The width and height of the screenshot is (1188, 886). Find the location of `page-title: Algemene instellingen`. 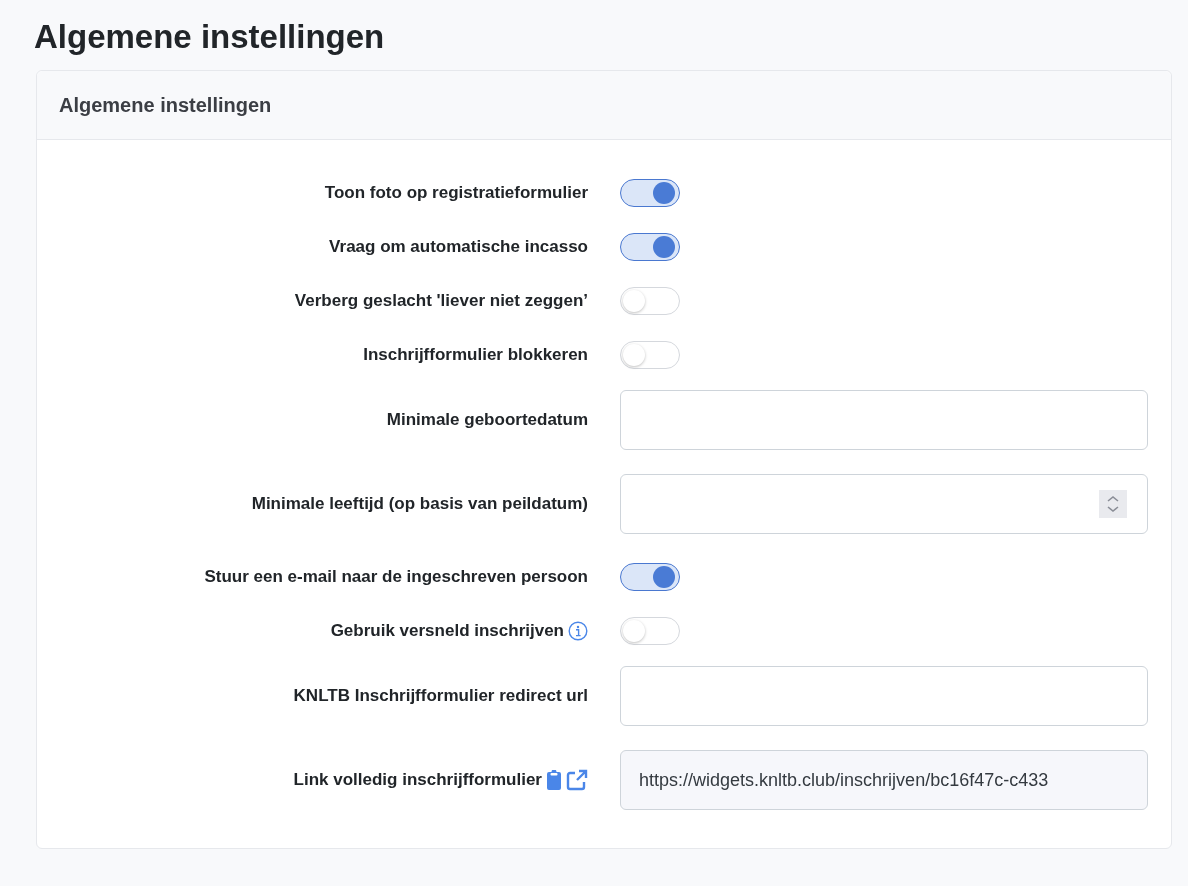

page-title: Algemene instellingen is located at coordinates (210, 37).